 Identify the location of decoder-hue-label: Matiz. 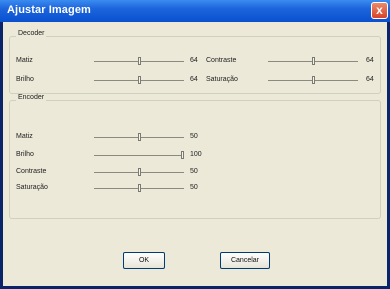
(24, 60).